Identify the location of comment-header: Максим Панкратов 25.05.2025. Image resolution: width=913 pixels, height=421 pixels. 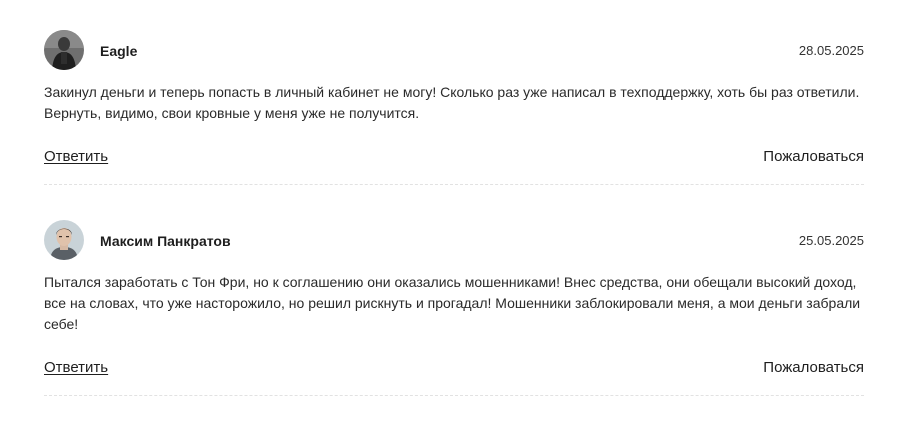
(454, 241).